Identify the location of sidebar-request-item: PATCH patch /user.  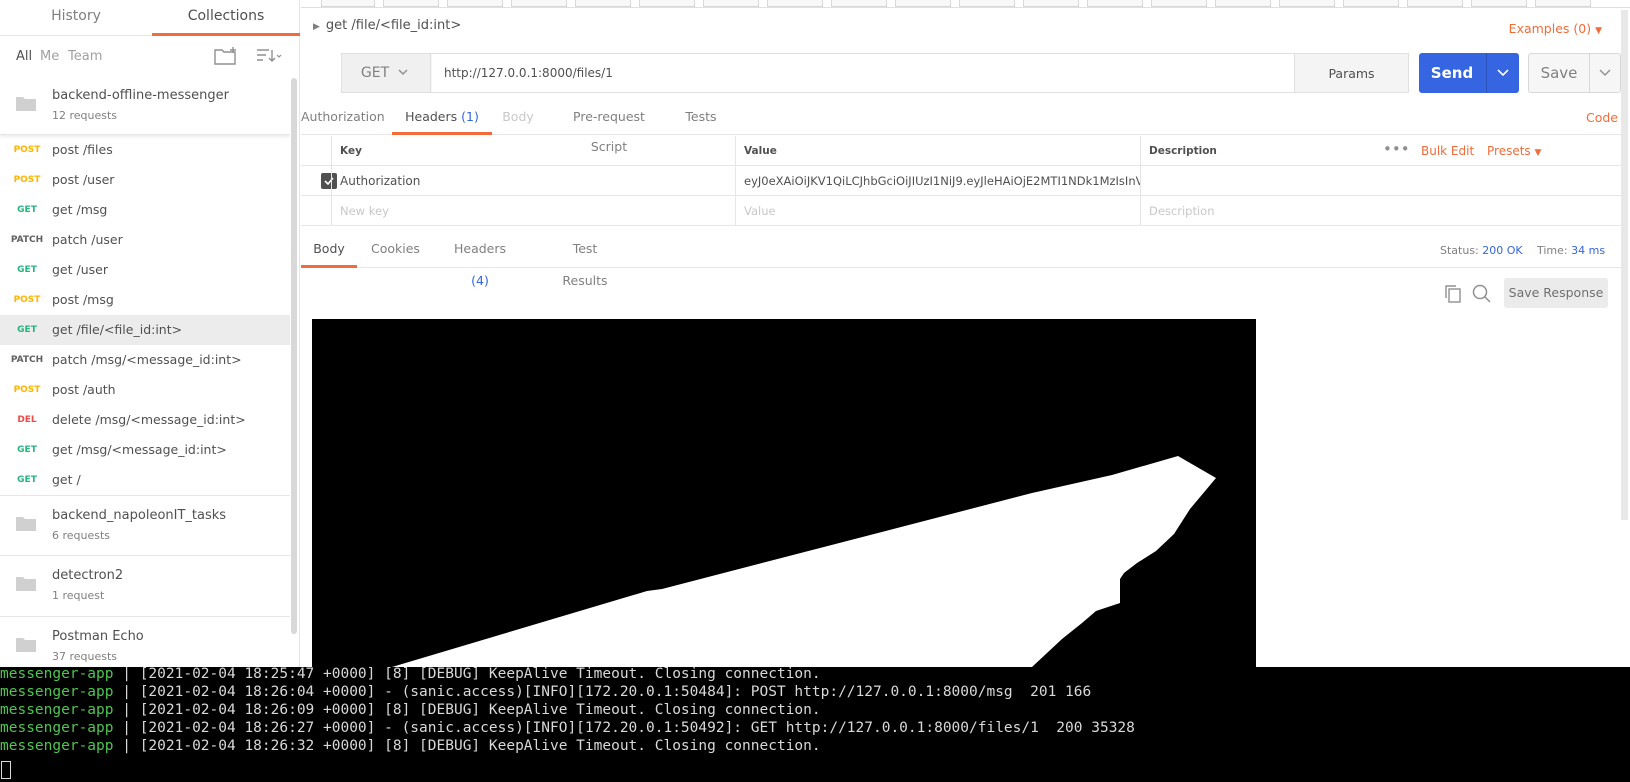
(145, 240).